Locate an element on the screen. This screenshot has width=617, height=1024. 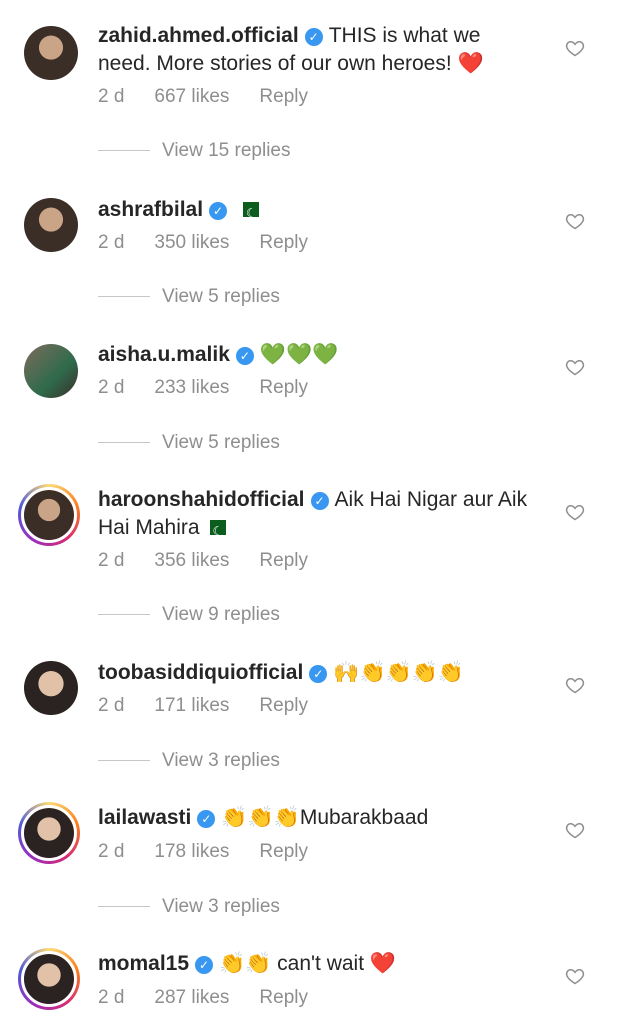
comment-text: toobasiddiquiofficial ✓ 🙌👏👏👏👏 is located at coordinates (318, 673).